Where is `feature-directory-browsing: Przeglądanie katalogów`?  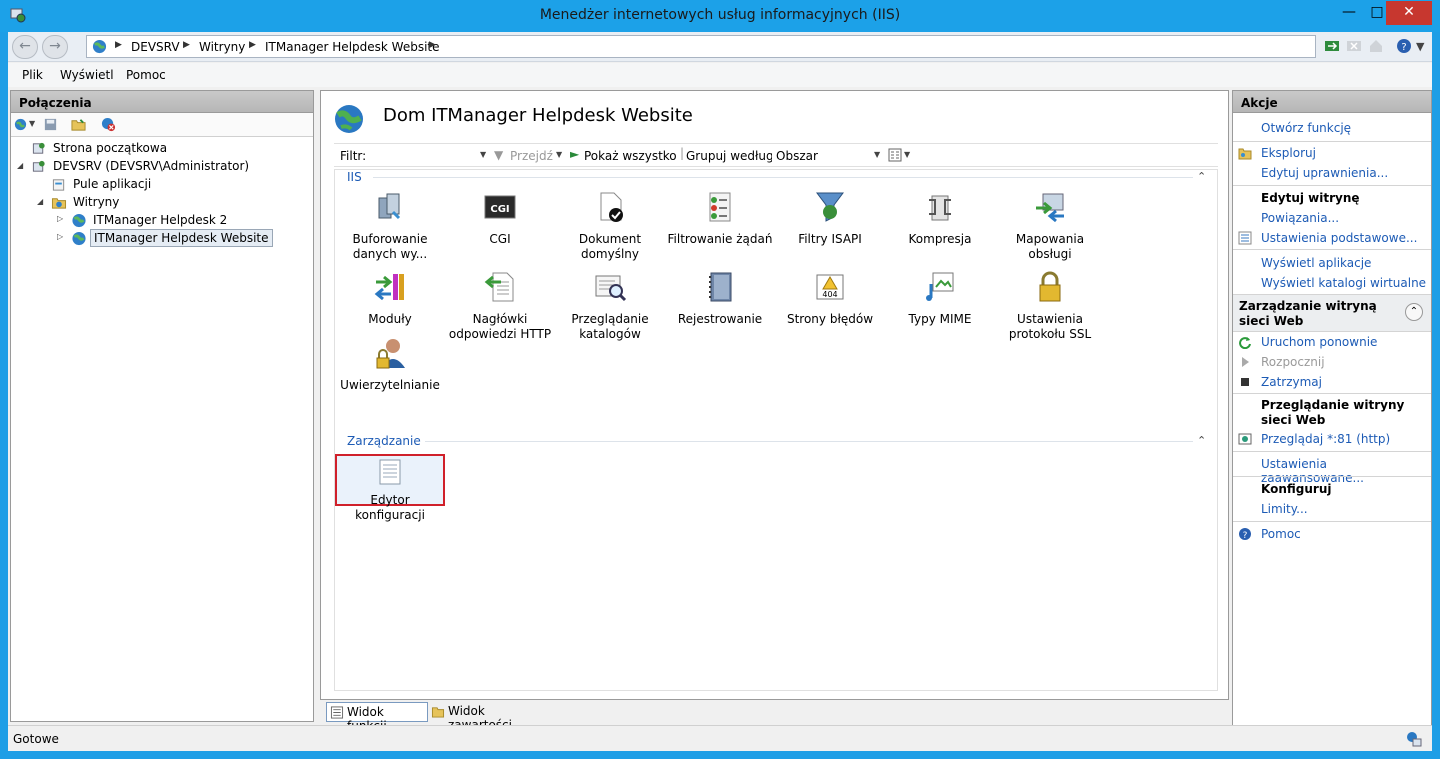
feature-directory-browsing: Przeglądanie katalogów is located at coordinates (610, 306).